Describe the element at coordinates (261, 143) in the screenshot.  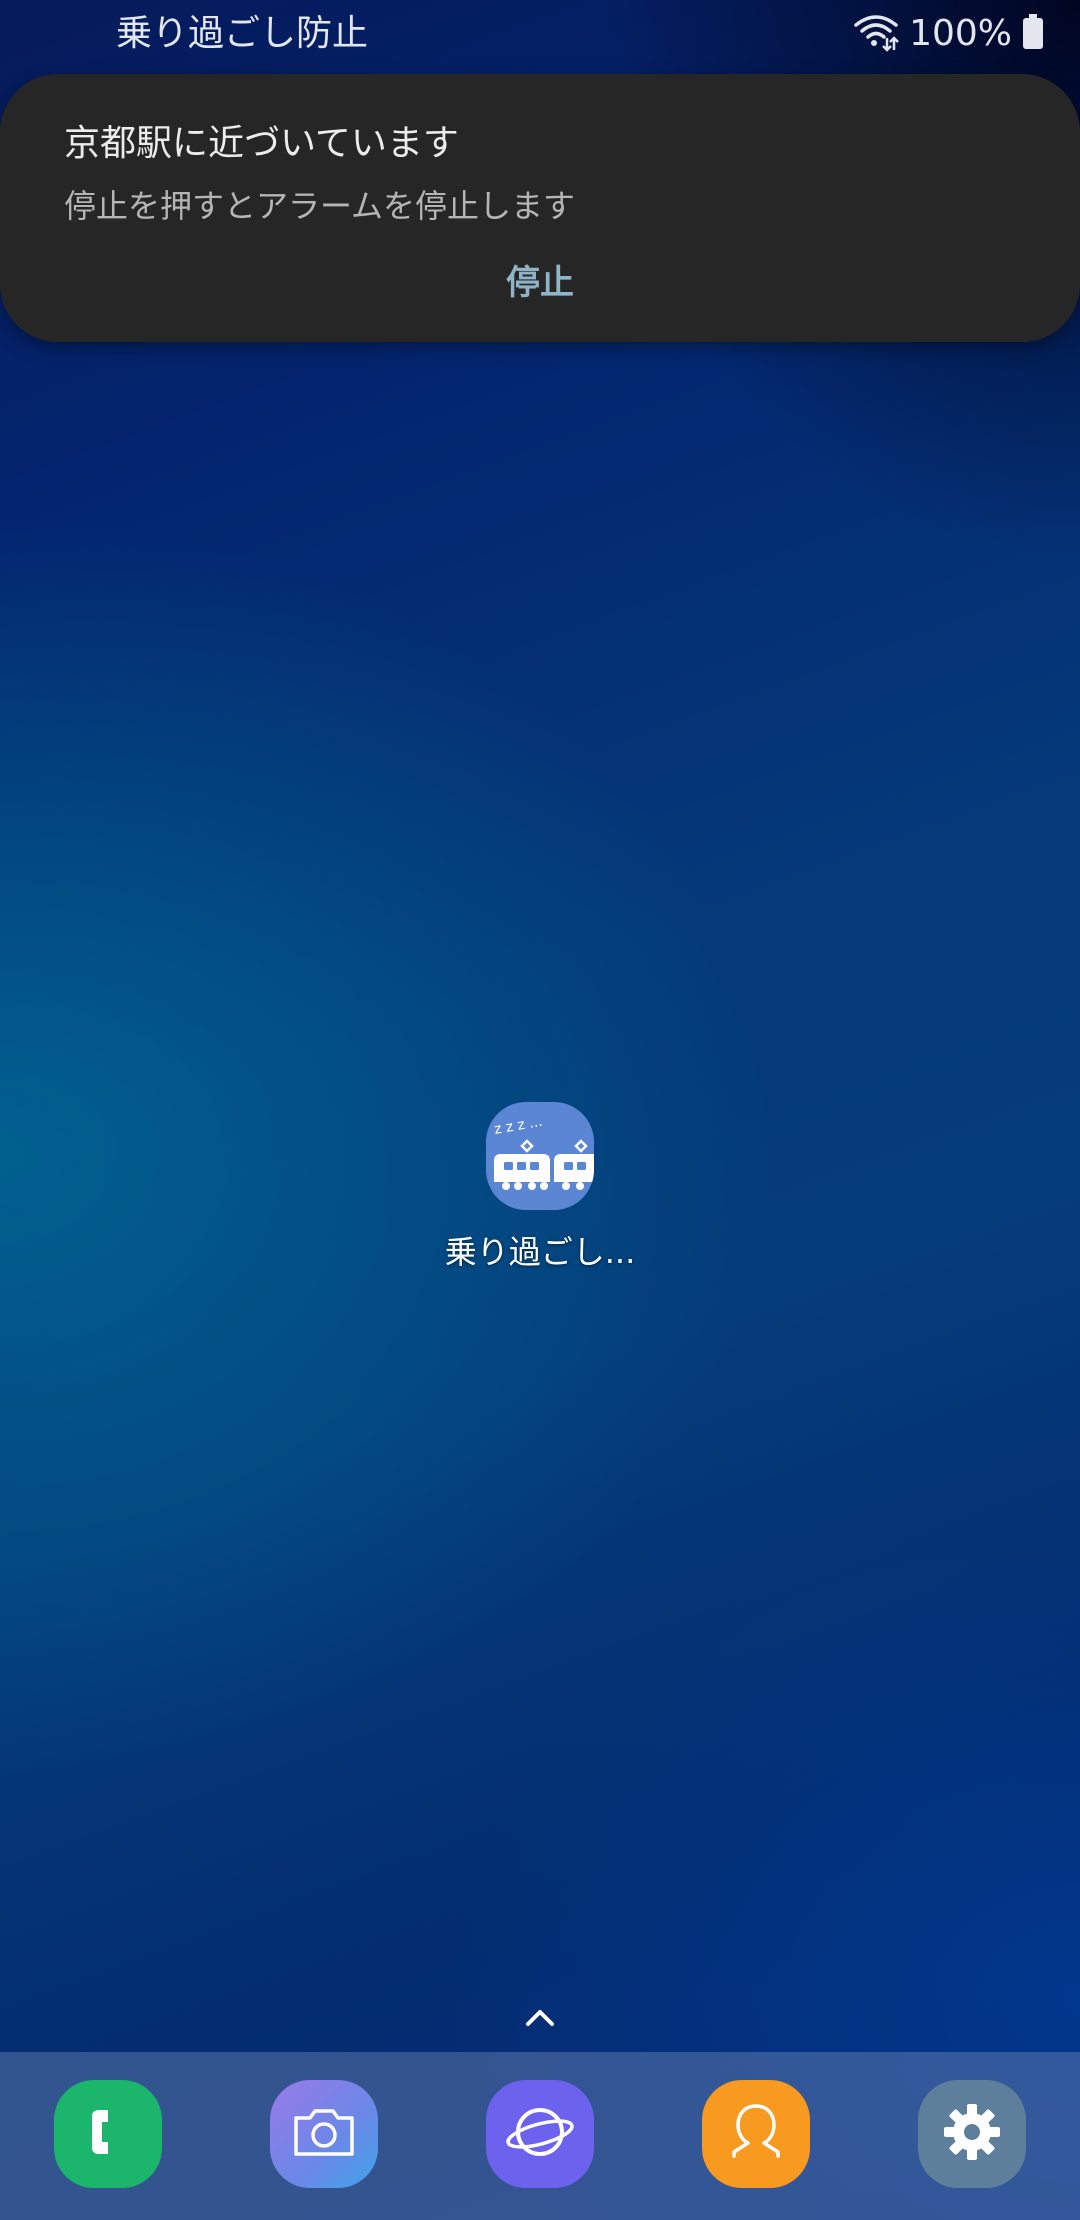
I see `notification-title: 京都駅に近づいています` at that location.